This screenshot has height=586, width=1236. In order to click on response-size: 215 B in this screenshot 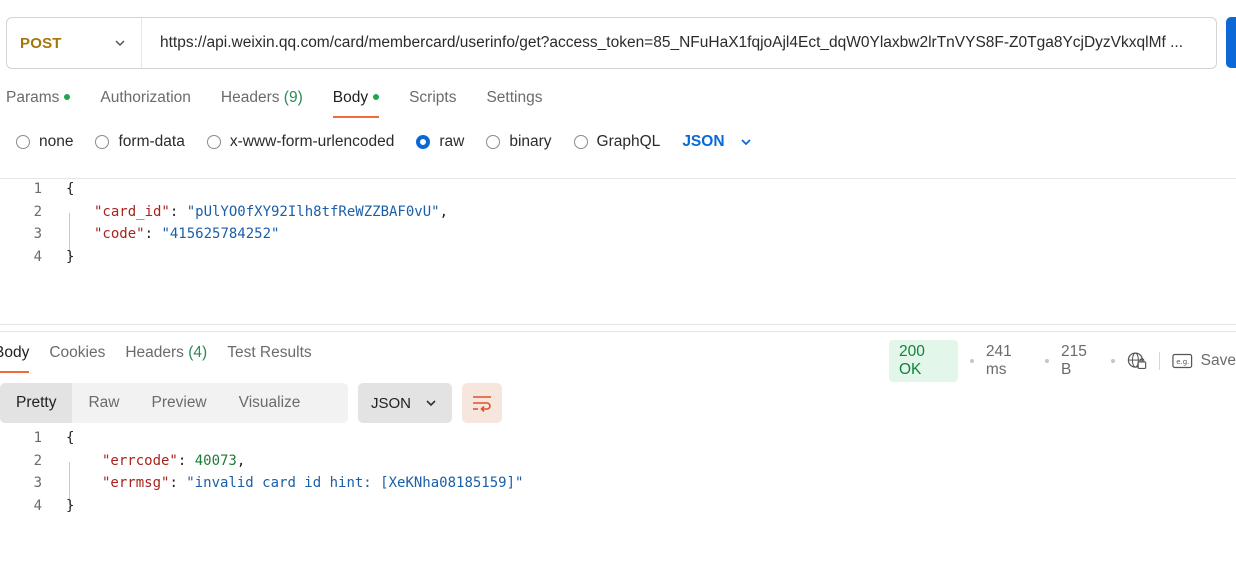, I will do `click(1080, 361)`.